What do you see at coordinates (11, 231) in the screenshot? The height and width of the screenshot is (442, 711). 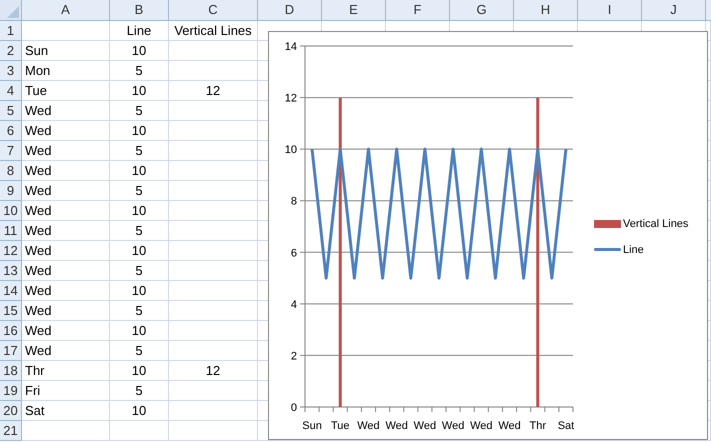 I see `row-header: 11` at bounding box center [11, 231].